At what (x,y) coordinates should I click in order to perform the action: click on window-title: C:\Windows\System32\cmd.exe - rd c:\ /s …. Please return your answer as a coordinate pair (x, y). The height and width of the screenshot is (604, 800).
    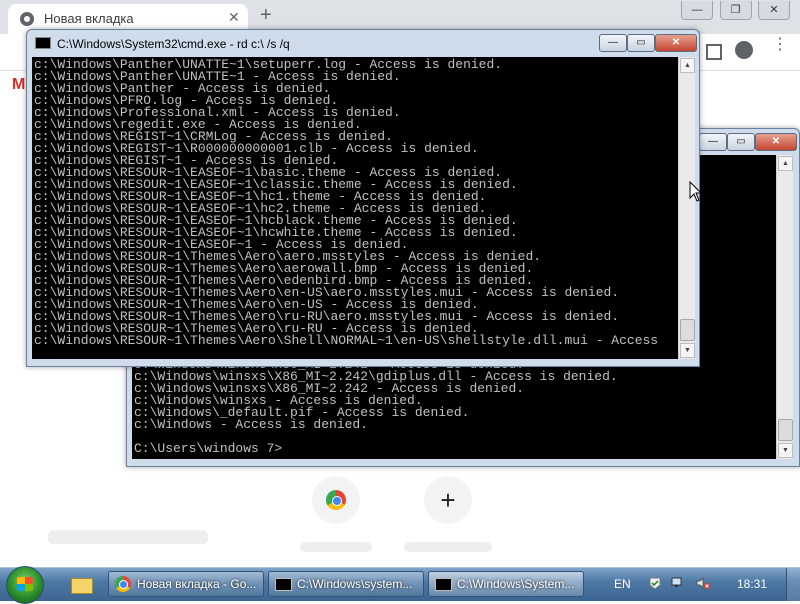
    Looking at the image, I should click on (162, 44).